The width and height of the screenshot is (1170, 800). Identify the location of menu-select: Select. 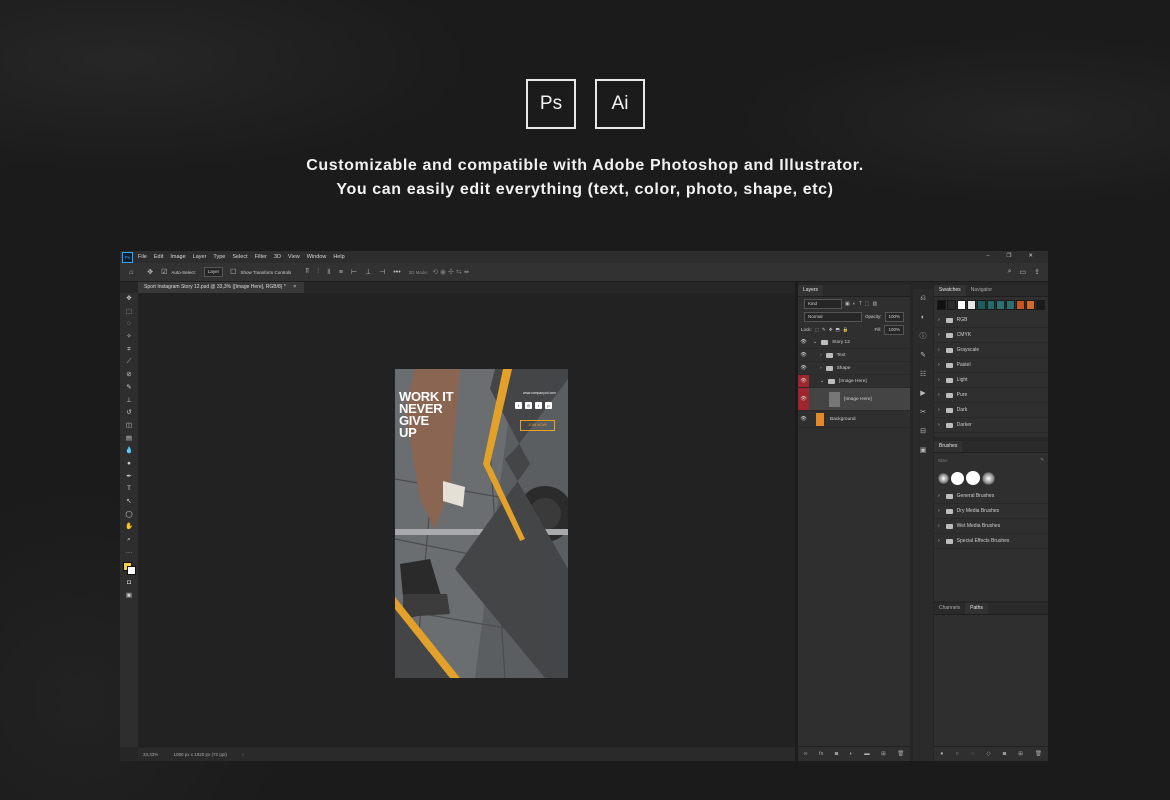
(239, 257).